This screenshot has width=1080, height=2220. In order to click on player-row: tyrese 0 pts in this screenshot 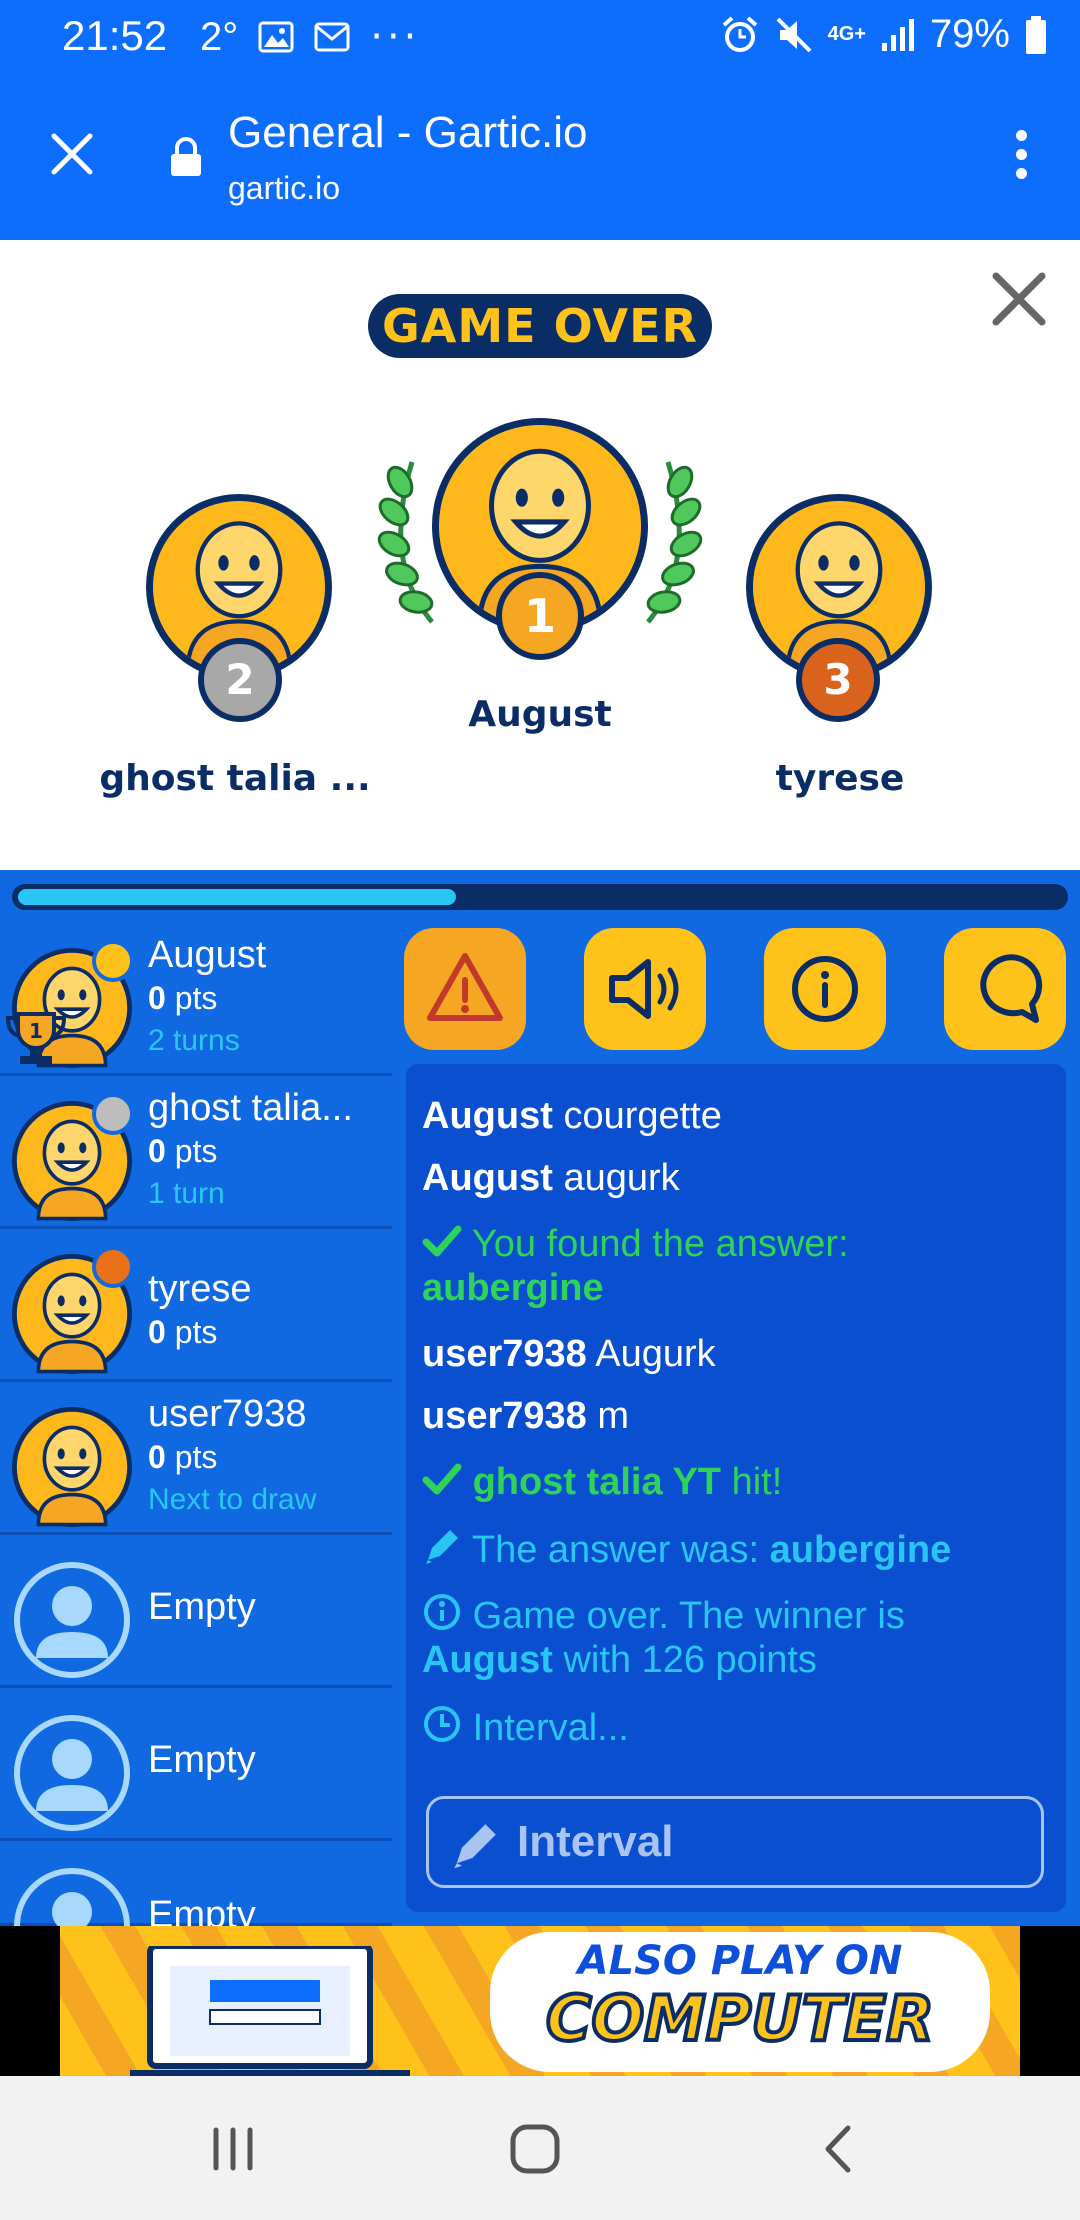, I will do `click(196, 1306)`.